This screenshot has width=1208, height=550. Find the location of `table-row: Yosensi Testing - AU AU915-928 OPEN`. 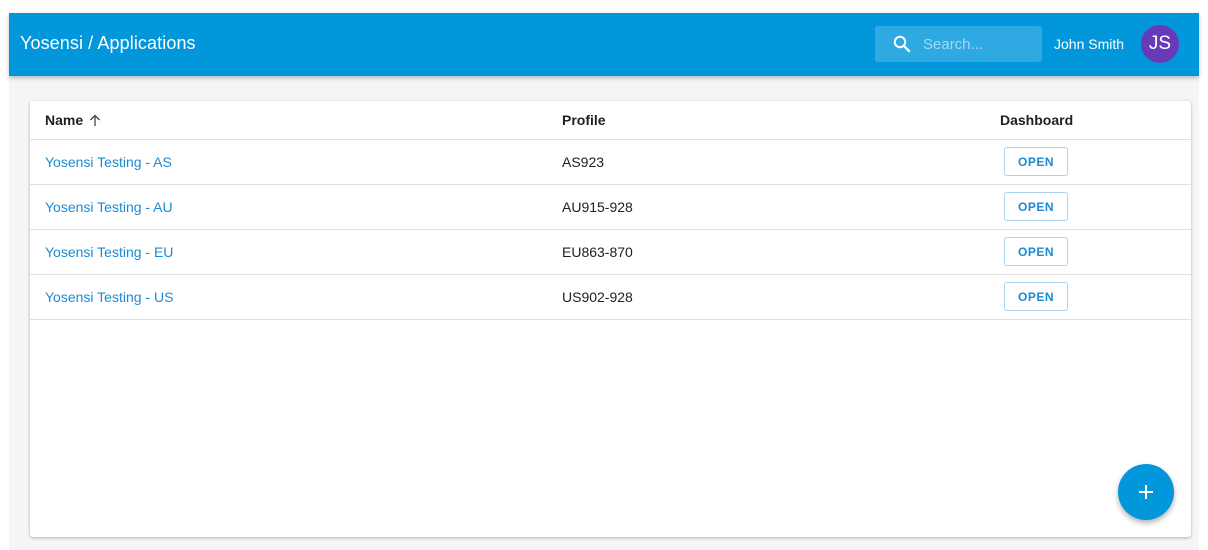

table-row: Yosensi Testing - AU AU915-928 OPEN is located at coordinates (610, 207).